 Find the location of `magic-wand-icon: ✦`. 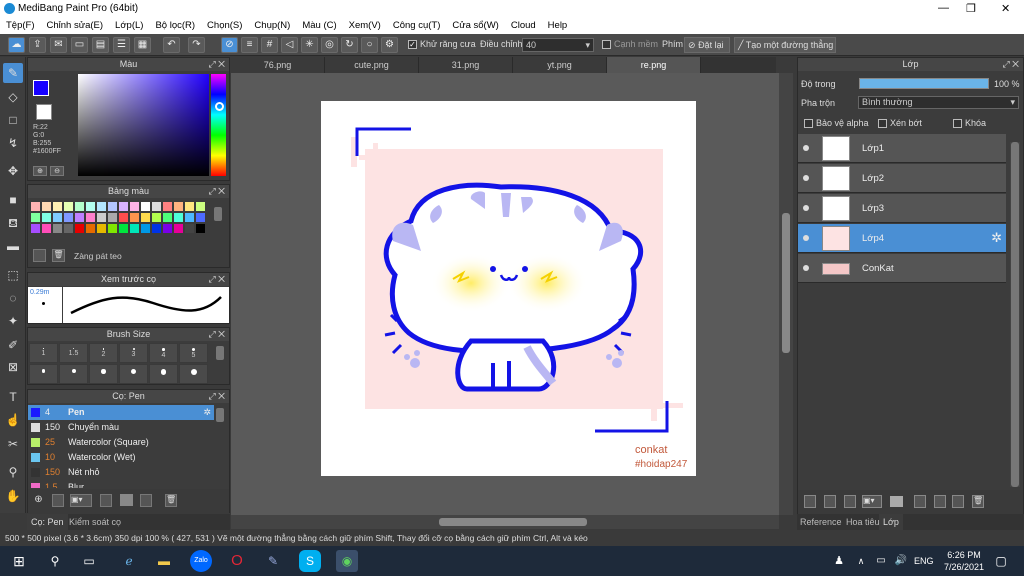

magic-wand-icon: ✦ is located at coordinates (13, 321).